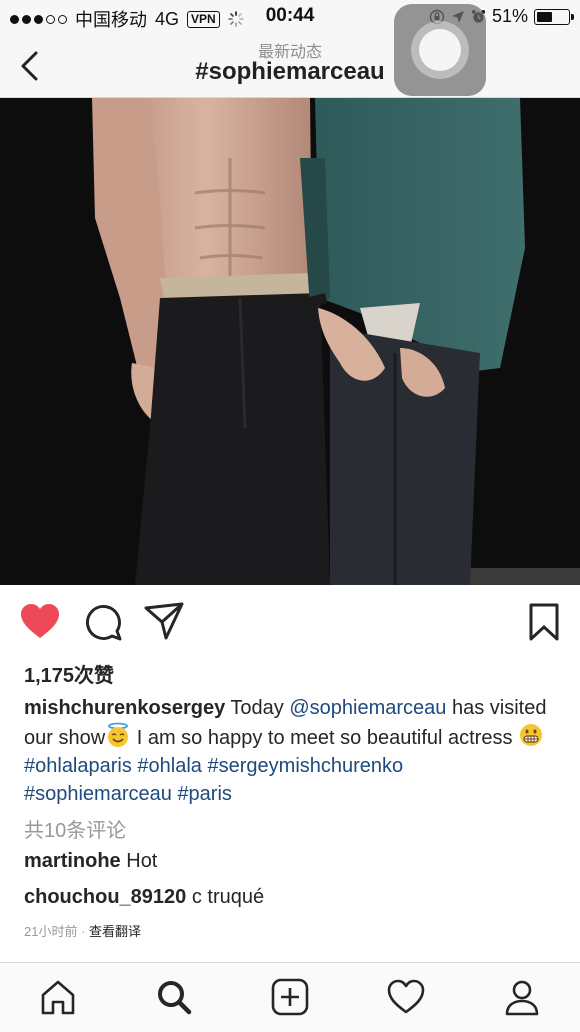  I want to click on grimacing-emoji-icon, so click(531, 735).